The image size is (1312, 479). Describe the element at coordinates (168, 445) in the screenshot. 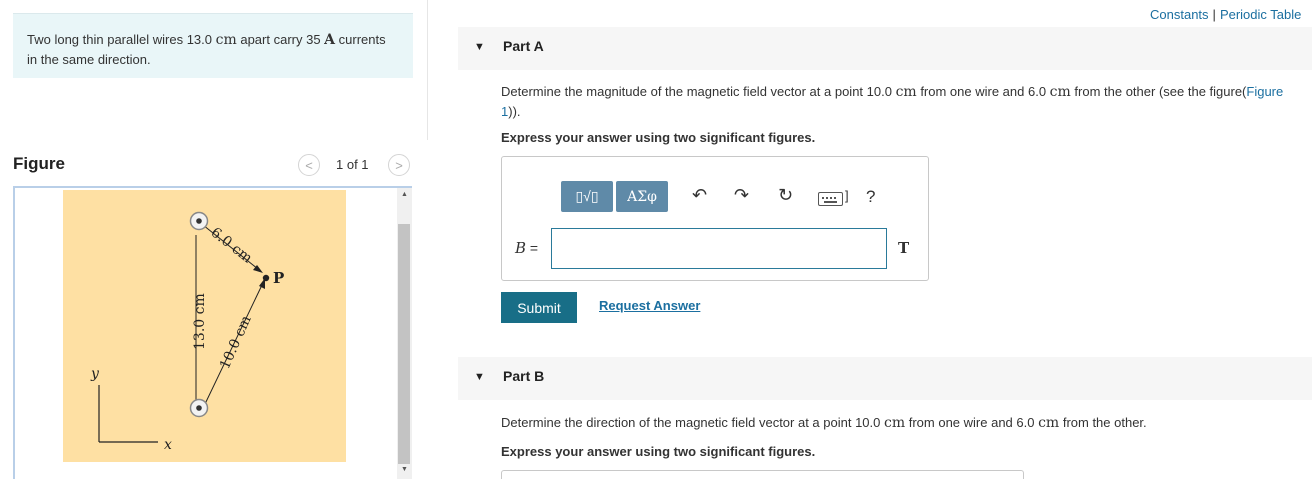

I see `x-axis-label: x` at that location.